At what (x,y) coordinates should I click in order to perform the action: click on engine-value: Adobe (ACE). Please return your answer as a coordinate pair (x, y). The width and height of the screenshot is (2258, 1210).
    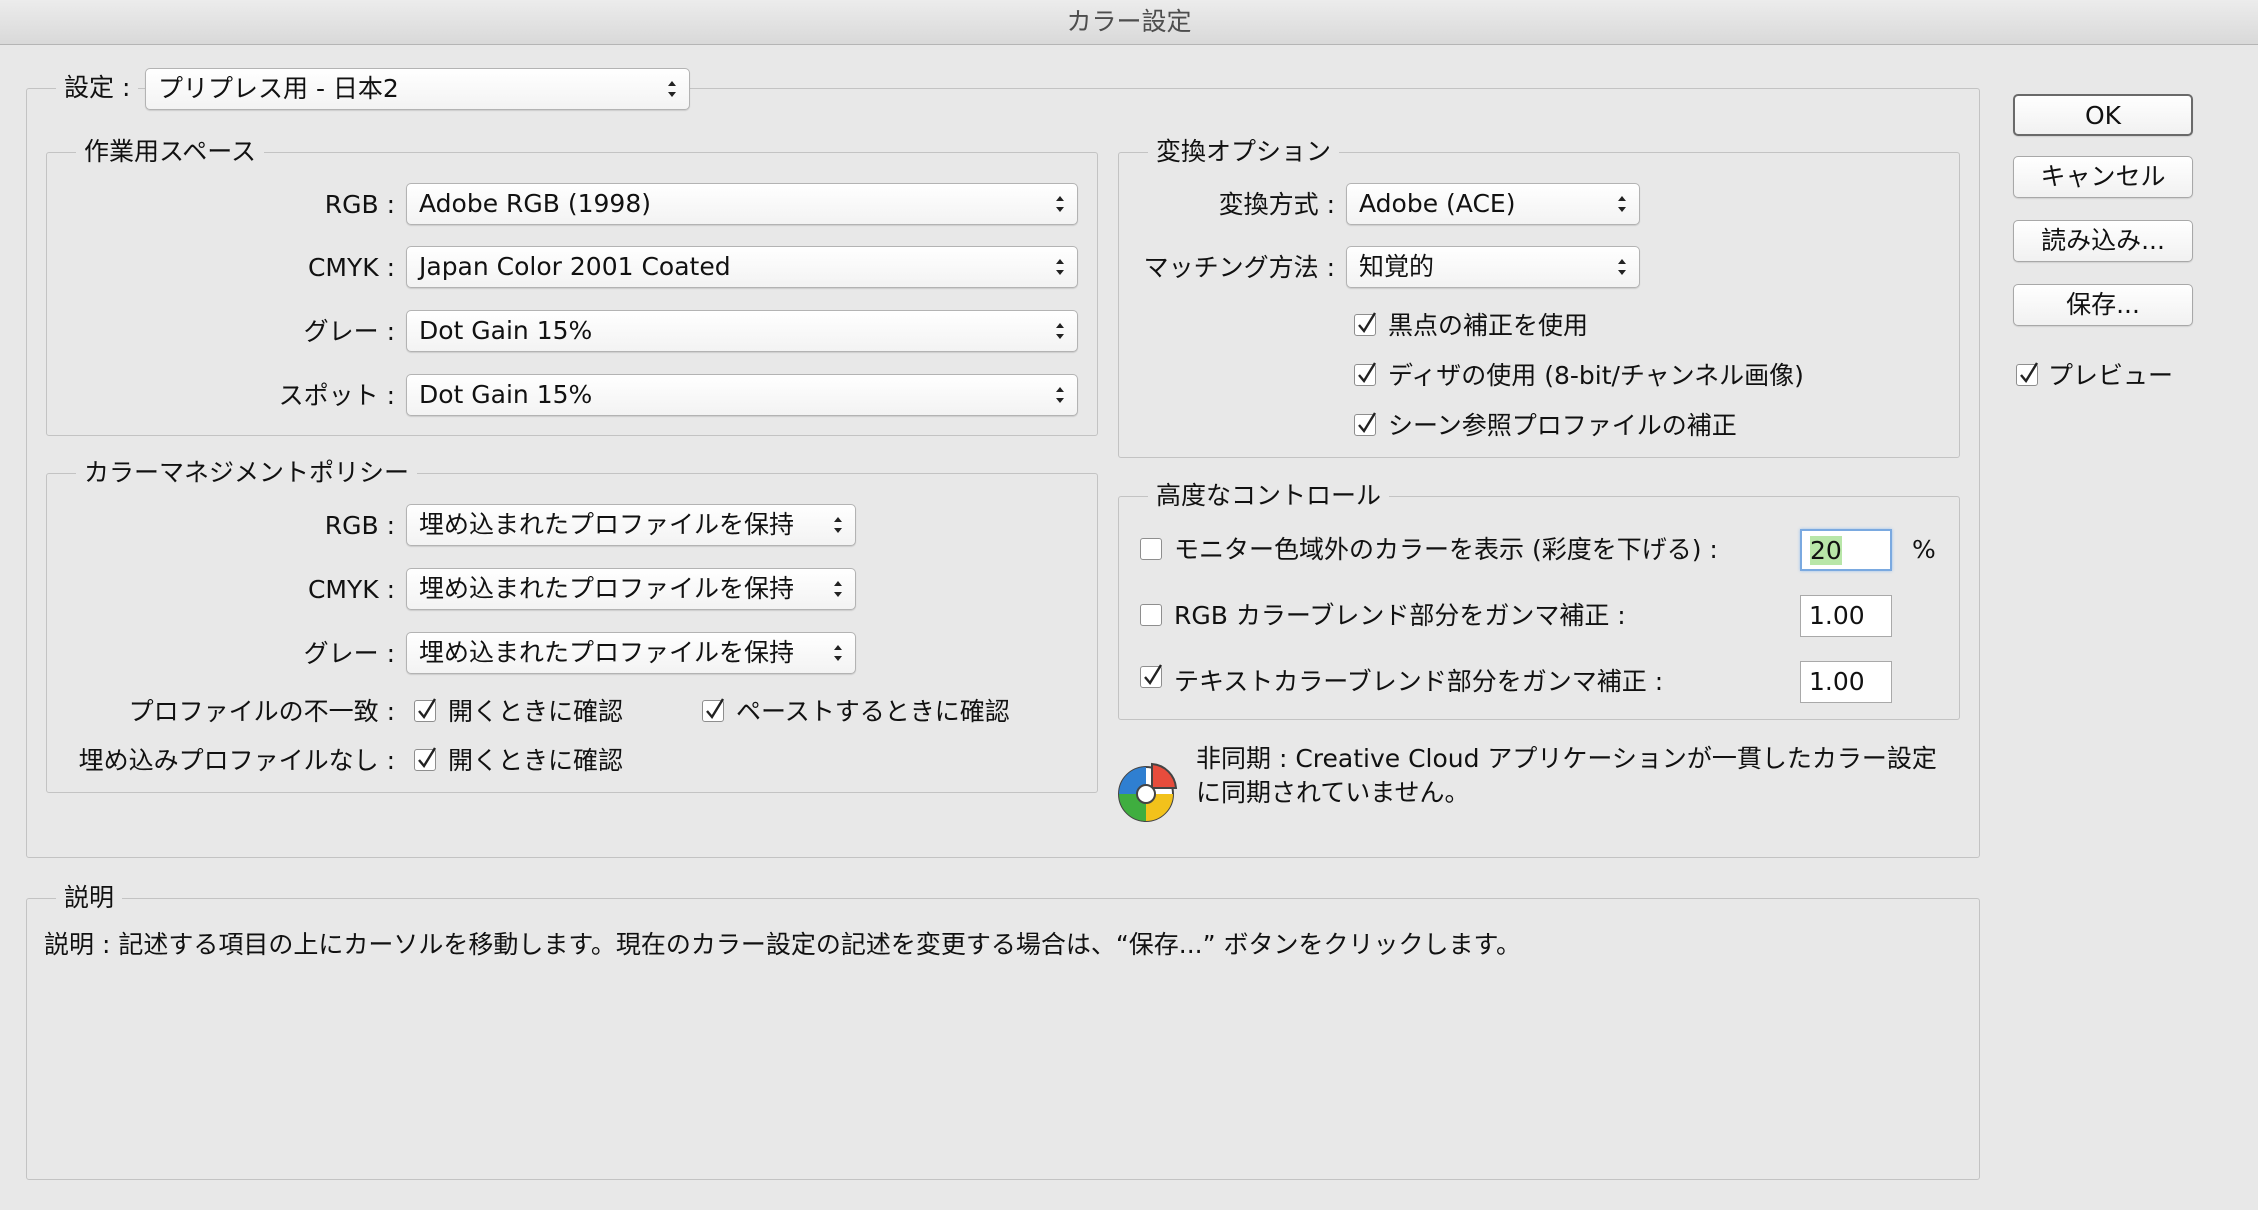
    Looking at the image, I should click on (1437, 203).